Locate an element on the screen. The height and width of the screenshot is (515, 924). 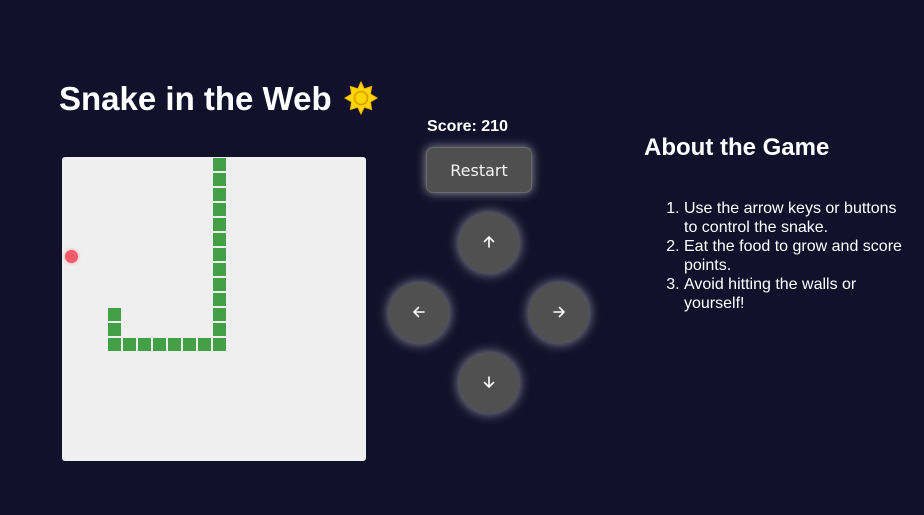
up-button is located at coordinates (489, 243).